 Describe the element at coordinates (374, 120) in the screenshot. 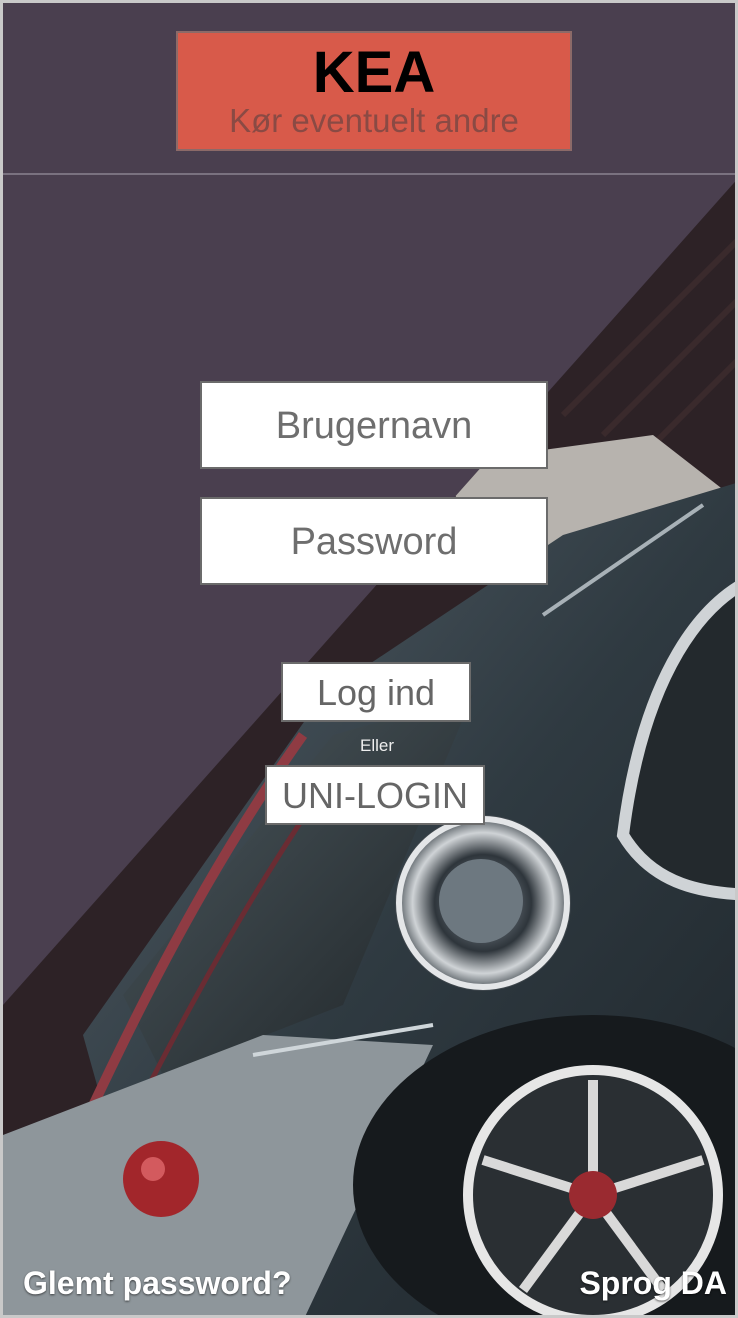

I see `logo-subtitle: Kør eventuelt andre` at that location.